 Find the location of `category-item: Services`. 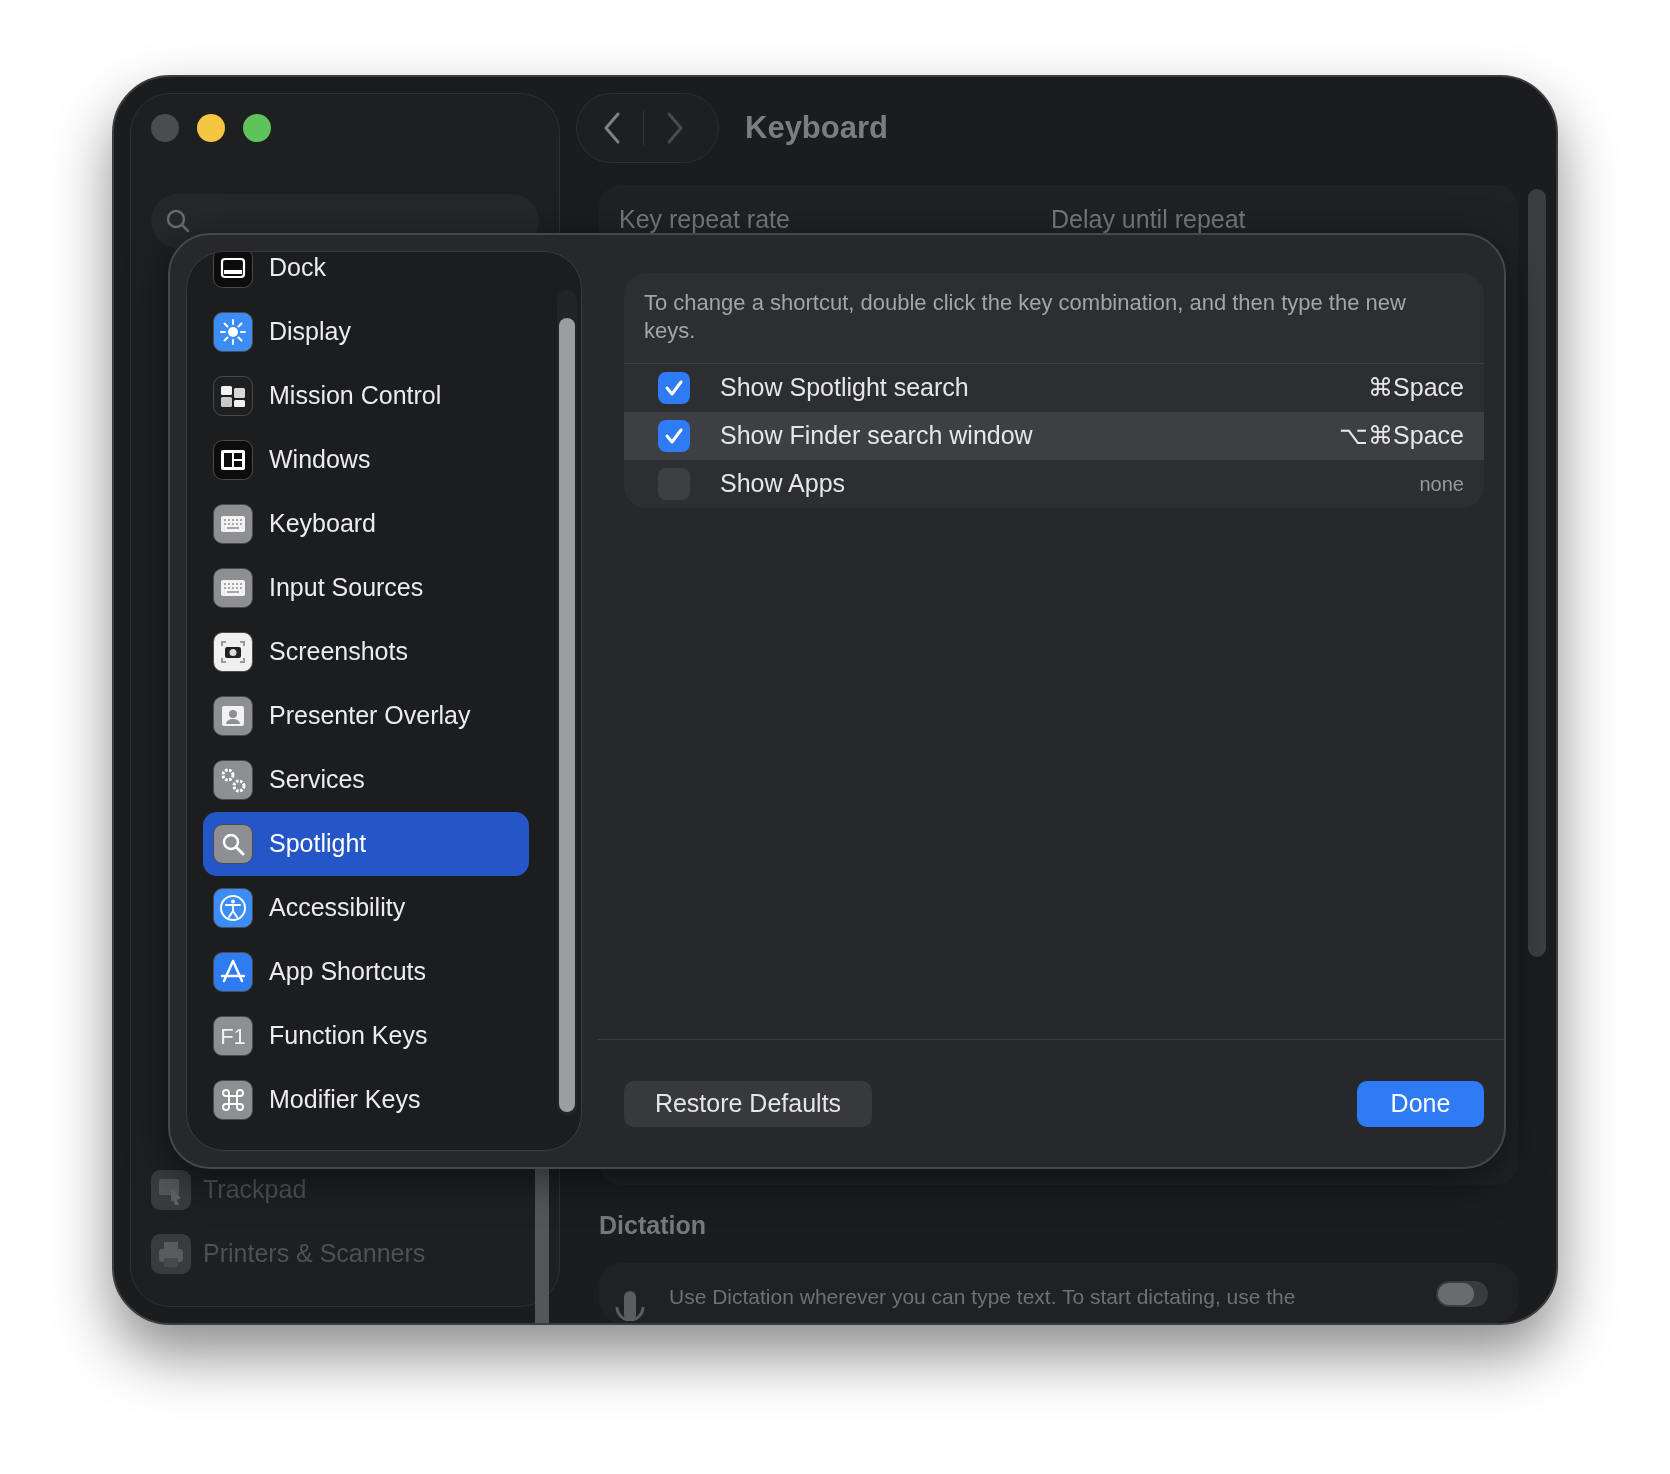

category-item: Services is located at coordinates (366, 780).